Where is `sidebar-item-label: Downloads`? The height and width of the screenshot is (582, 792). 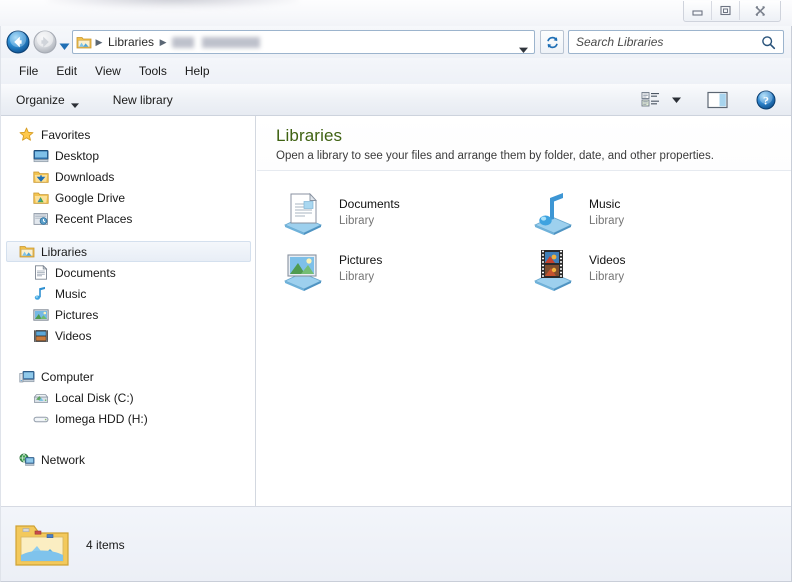
sidebar-item-label: Downloads is located at coordinates (85, 176).